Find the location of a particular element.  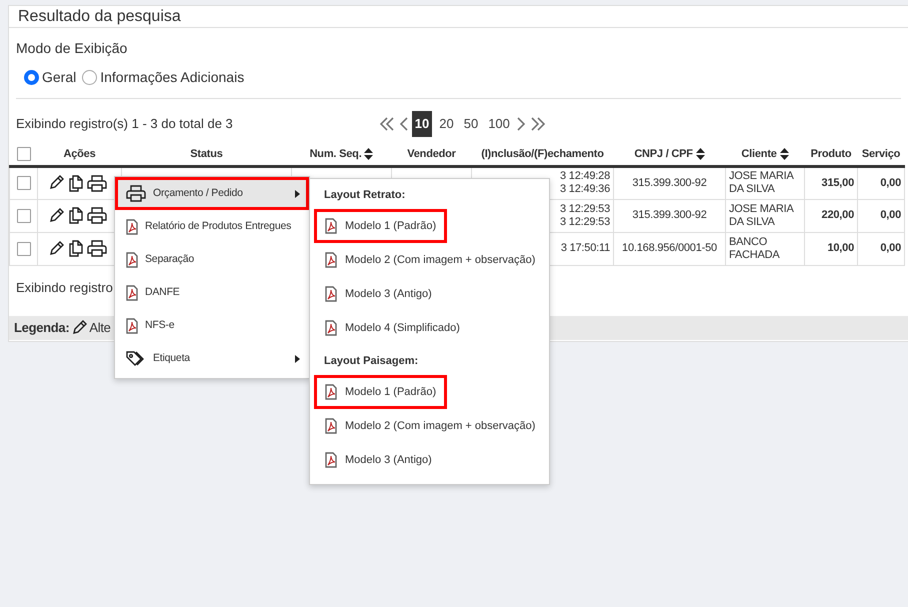

radio-option: Geral is located at coordinates (50, 77).